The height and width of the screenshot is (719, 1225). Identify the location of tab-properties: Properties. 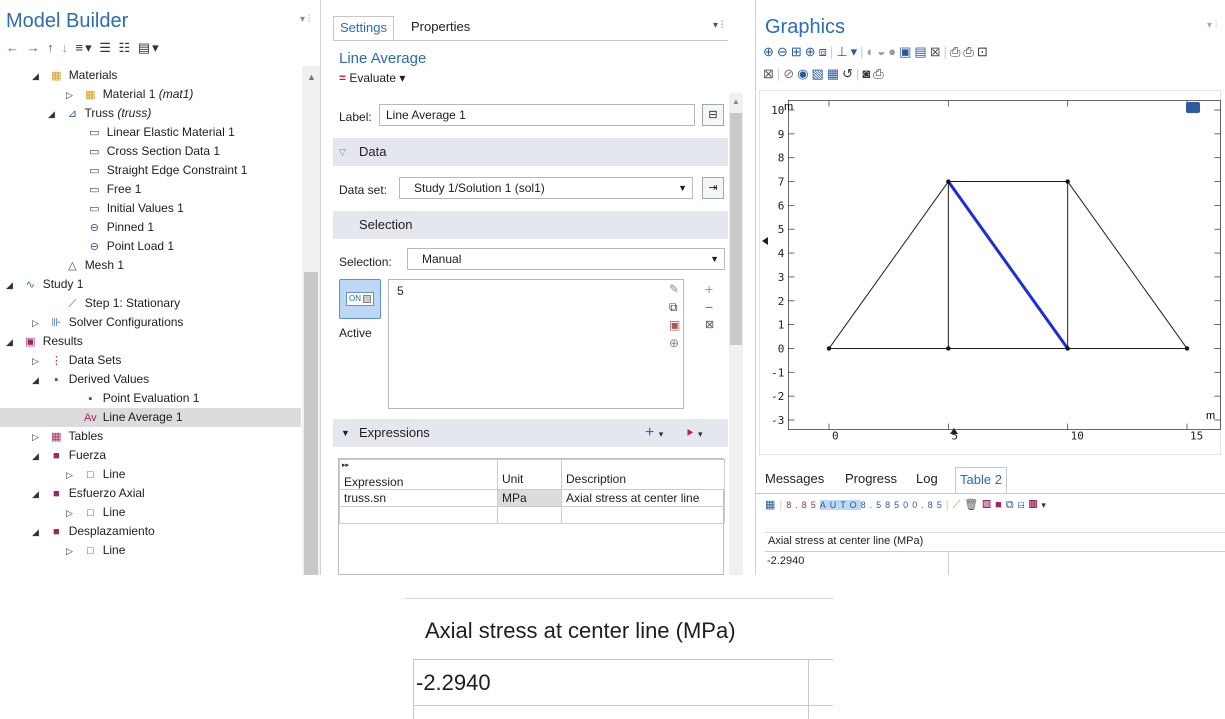
(440, 28).